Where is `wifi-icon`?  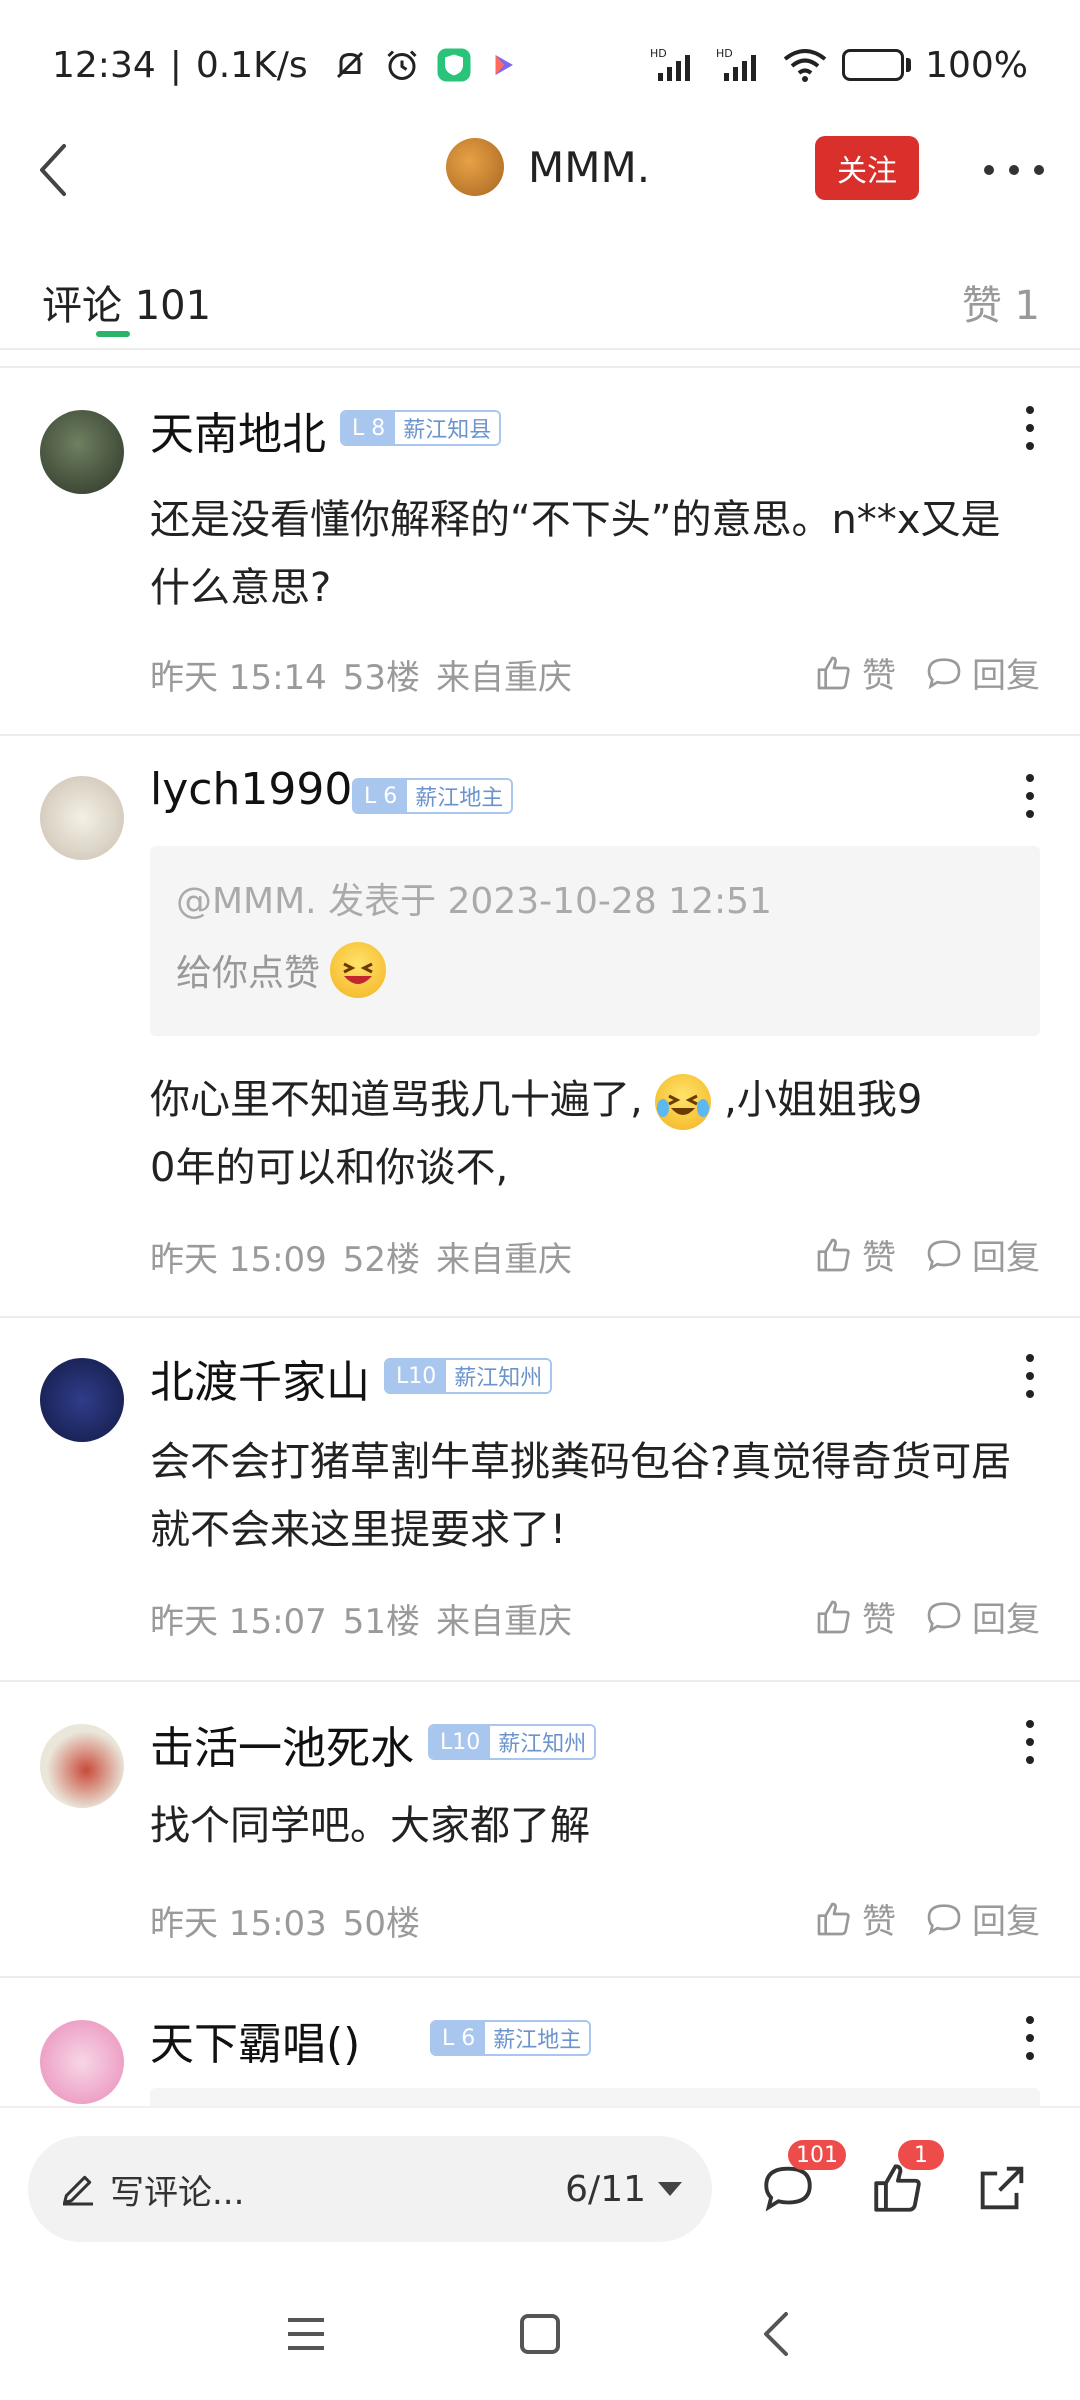
wifi-icon is located at coordinates (805, 65).